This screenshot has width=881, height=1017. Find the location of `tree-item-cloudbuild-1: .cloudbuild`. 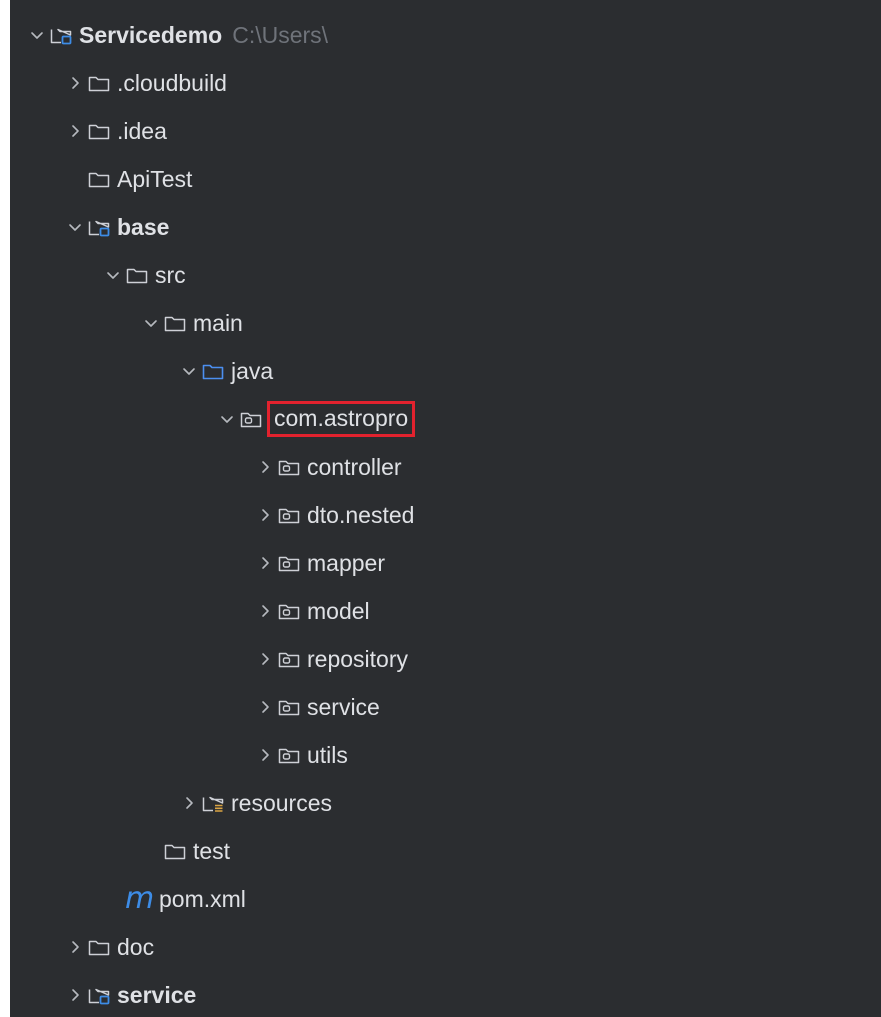

tree-item-cloudbuild-1: .cloudbuild is located at coordinates (445, 83).